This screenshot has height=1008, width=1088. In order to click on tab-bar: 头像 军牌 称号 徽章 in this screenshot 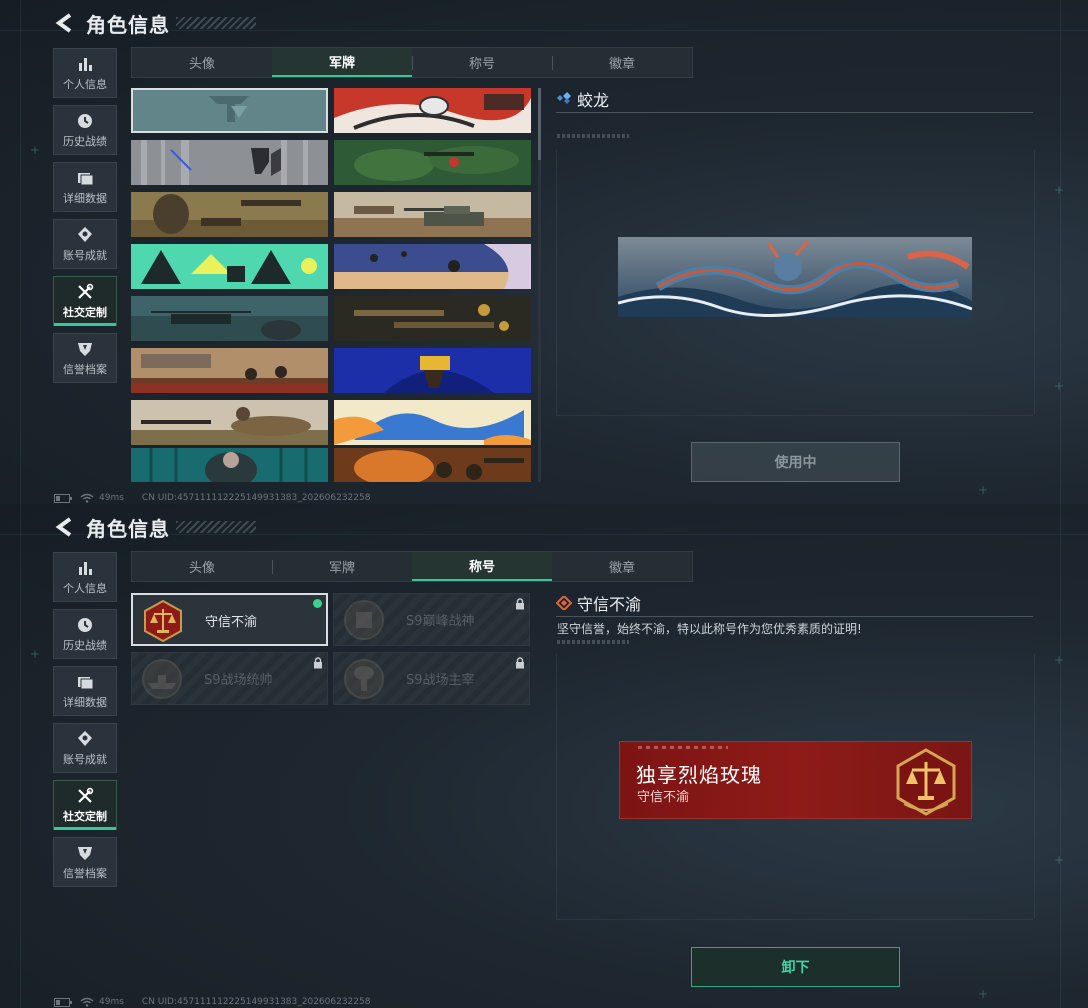, I will do `click(412, 62)`.